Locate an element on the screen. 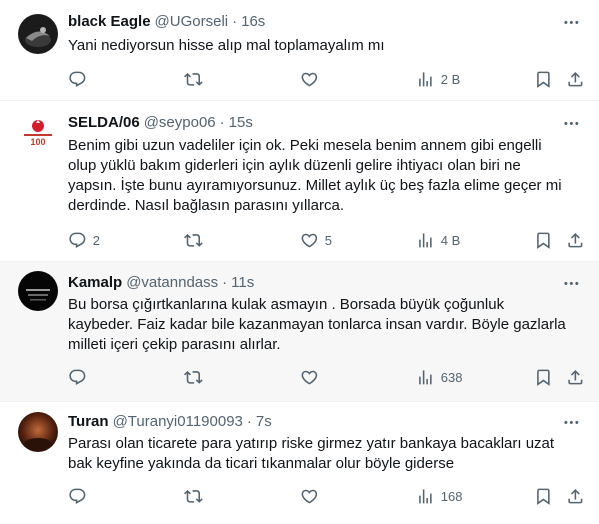  views-button: 2 B is located at coordinates (438, 79).